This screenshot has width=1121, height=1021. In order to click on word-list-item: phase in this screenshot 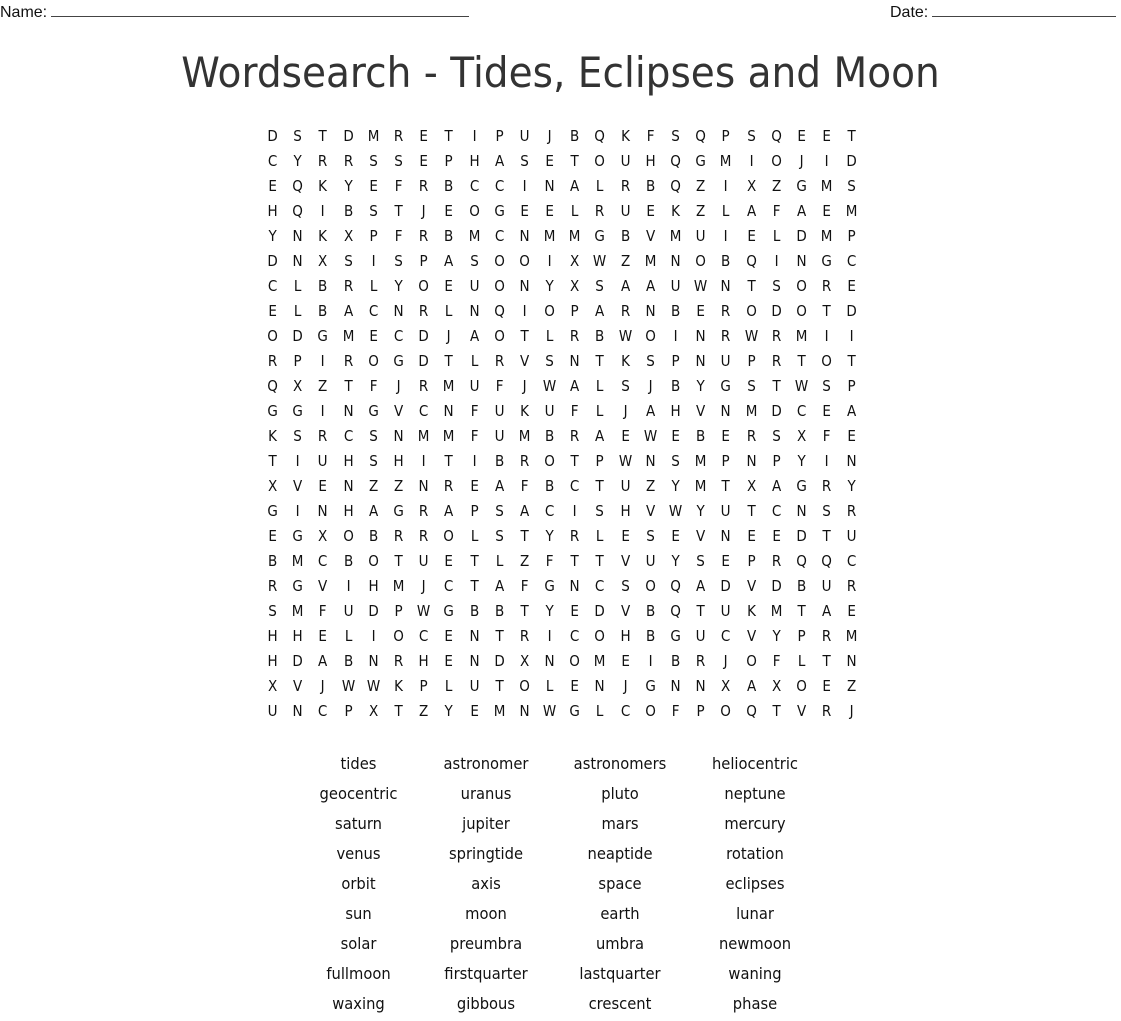, I will do `click(755, 1003)`.